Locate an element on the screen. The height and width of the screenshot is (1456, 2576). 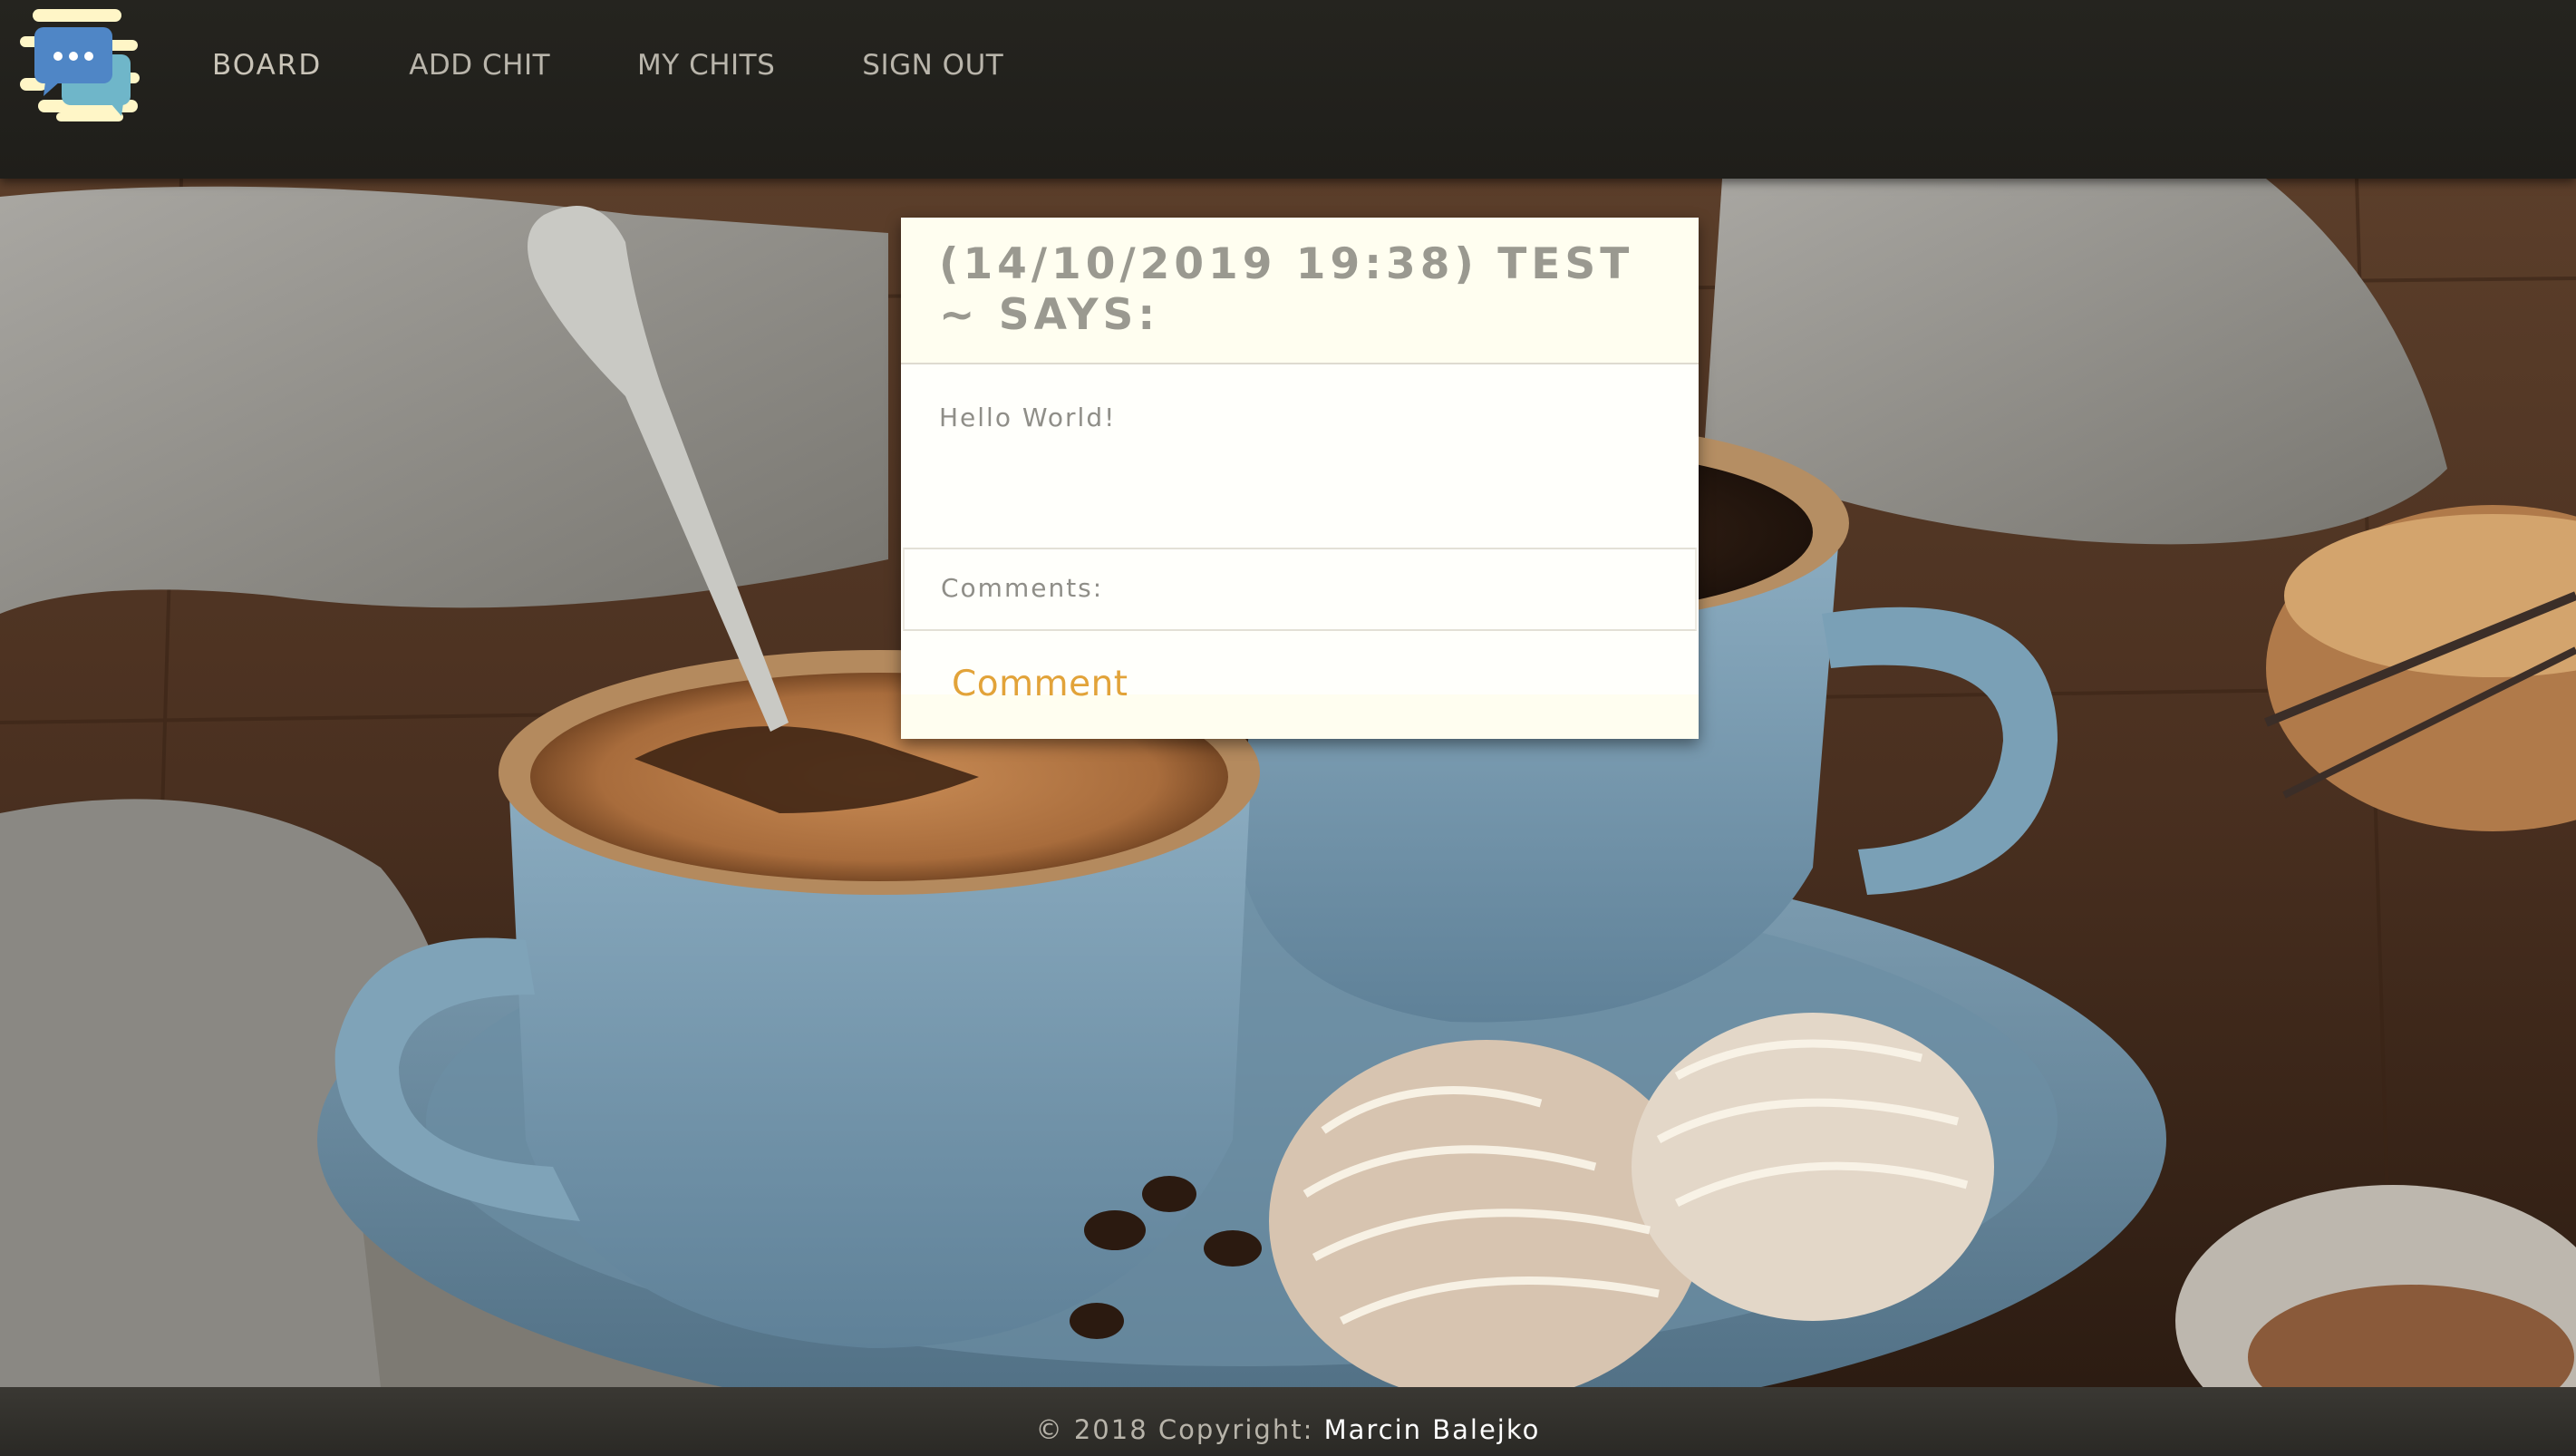
copyright-prefix: © 2018 Copyright: is located at coordinates (1179, 1429).